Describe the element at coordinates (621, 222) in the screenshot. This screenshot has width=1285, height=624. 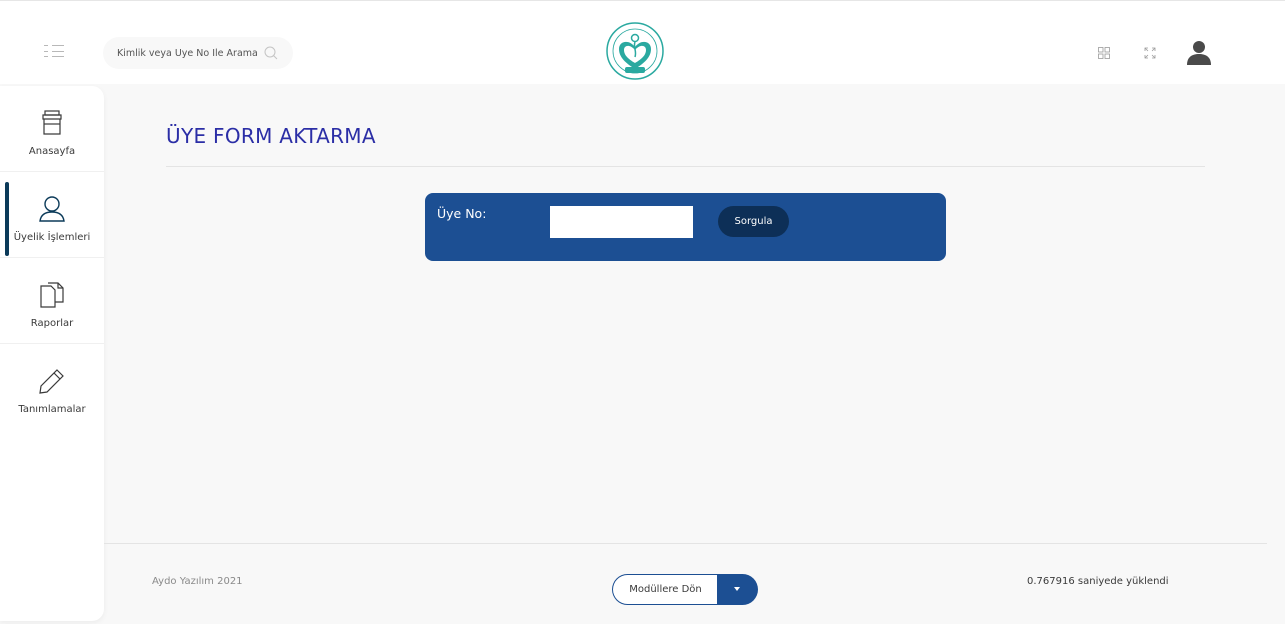
I see `member-no-input` at that location.